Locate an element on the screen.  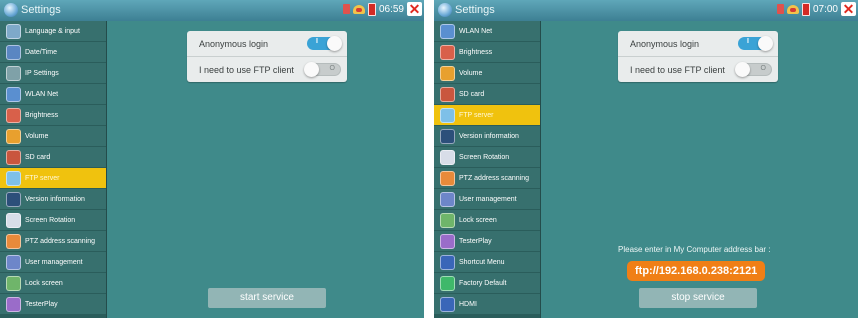
sidebar-item-date-time: Date/Time is located at coordinates (53, 52).